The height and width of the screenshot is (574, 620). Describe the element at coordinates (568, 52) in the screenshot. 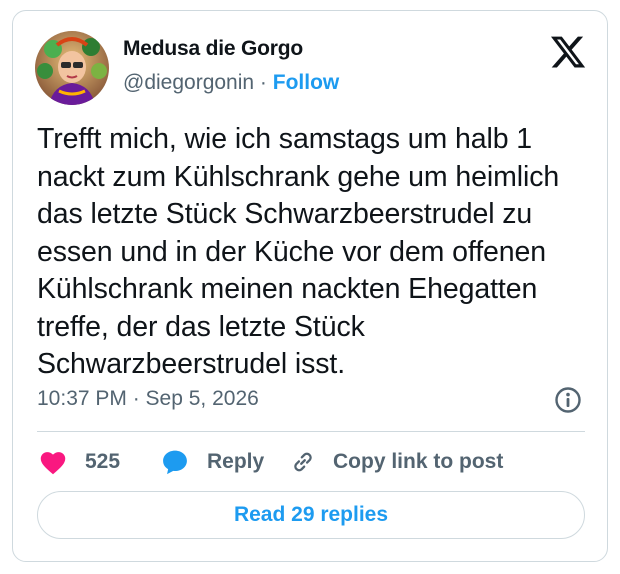

I see `x-logo-icon` at that location.